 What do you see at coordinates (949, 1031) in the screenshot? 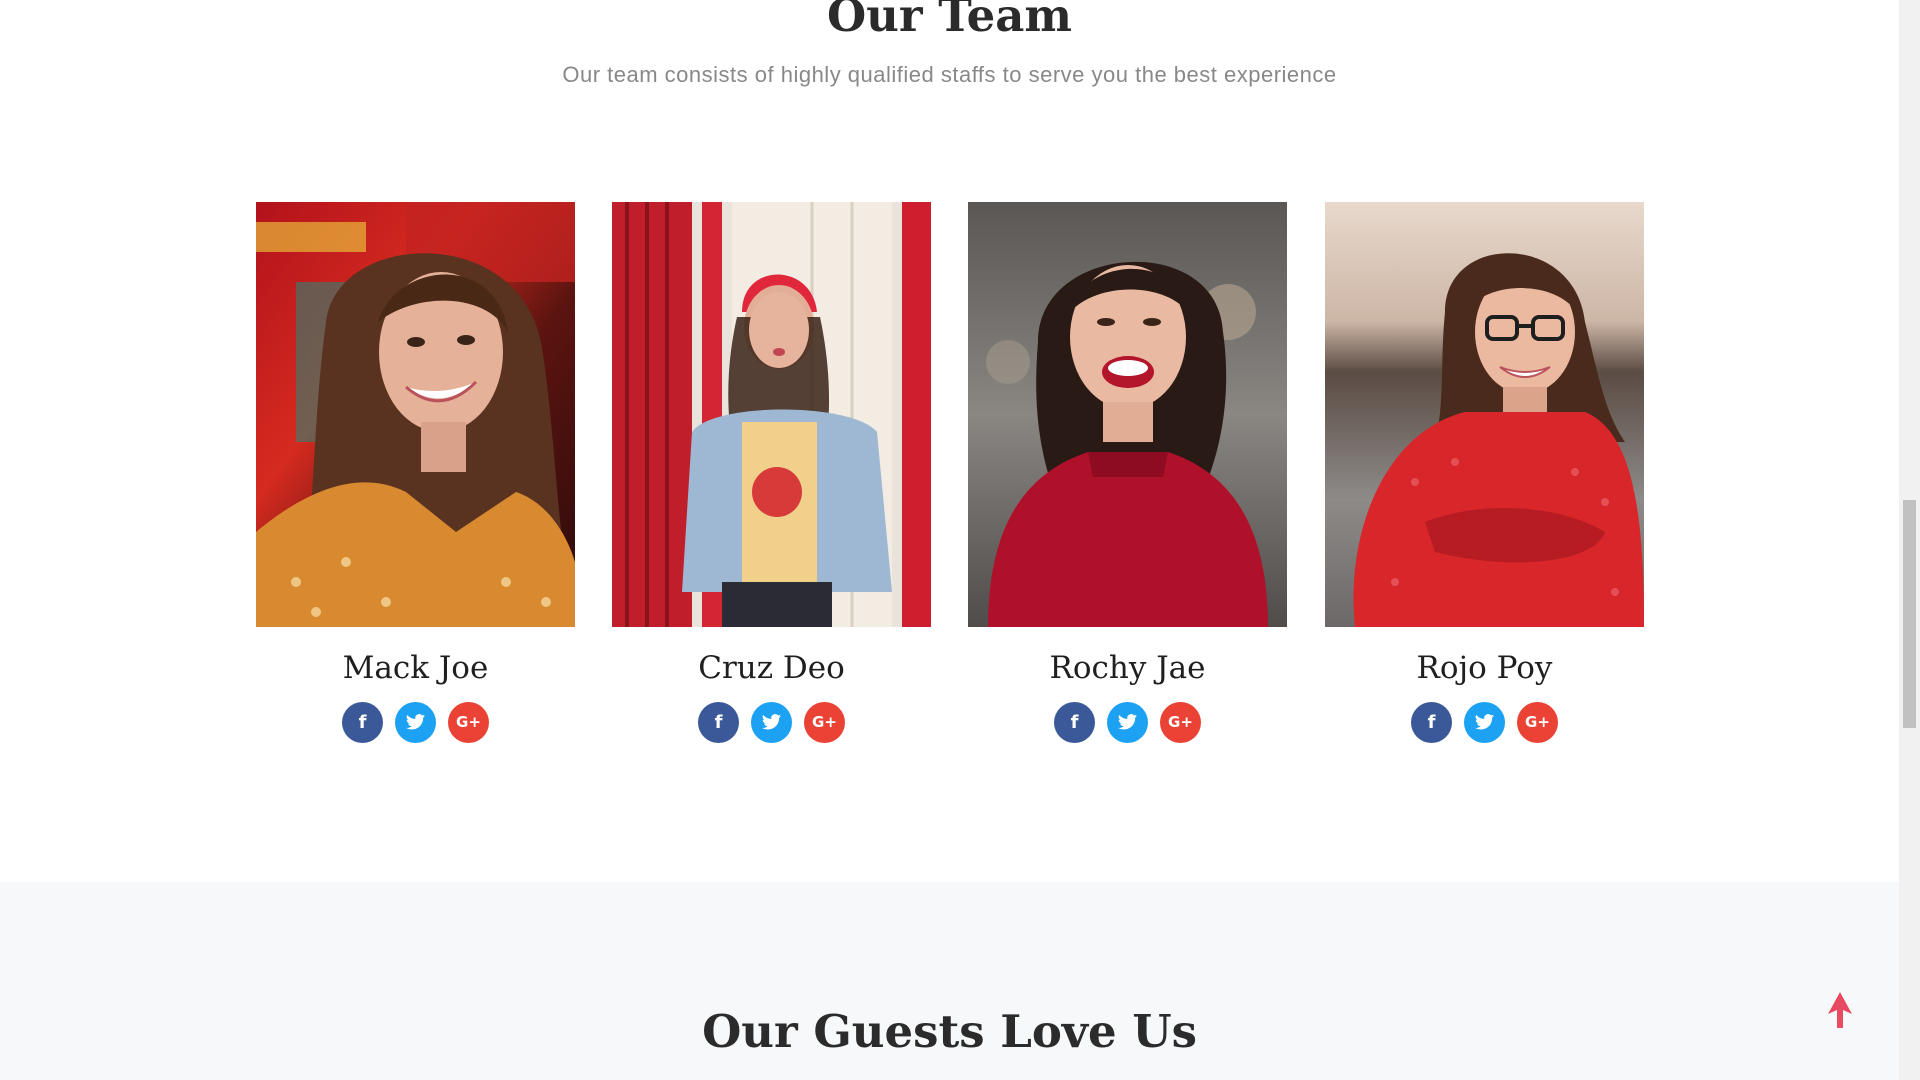
I see `guests-title: Our Guests Love Us` at bounding box center [949, 1031].